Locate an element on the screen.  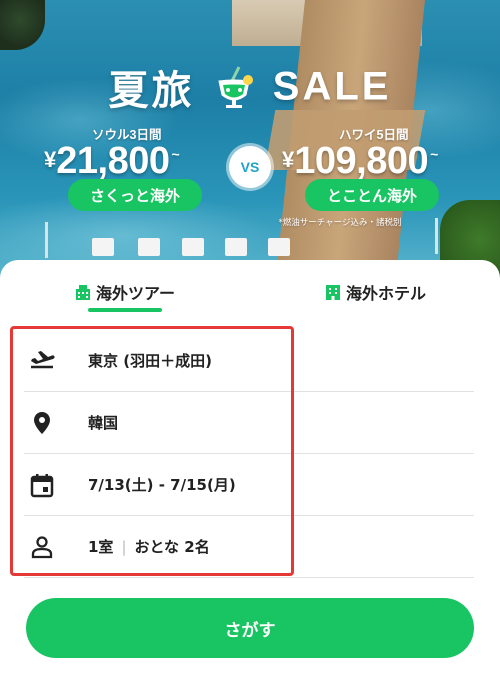
search-button: さがす is located at coordinates (250, 628).